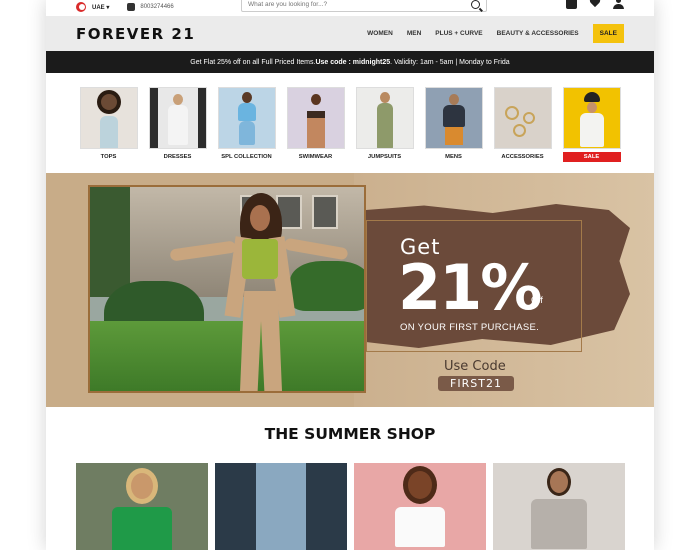  I want to click on category-sale: SALE, so click(591, 129).